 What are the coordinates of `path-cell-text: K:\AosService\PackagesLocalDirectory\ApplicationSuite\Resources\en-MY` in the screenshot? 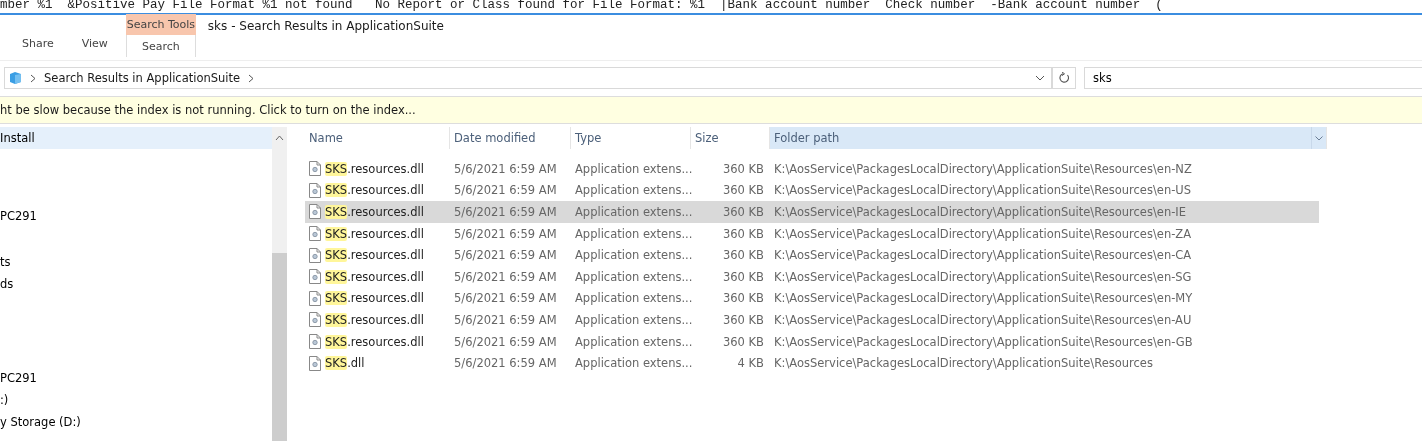 It's located at (983, 298).